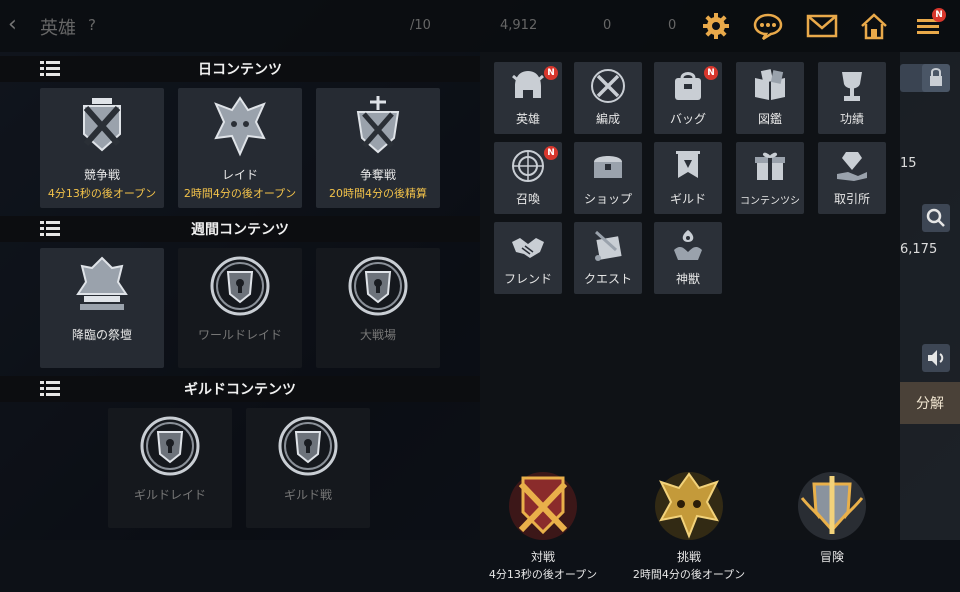 The width and height of the screenshot is (960, 592). I want to click on content-tile-conquest: 争奪戦 20時間4分の後精算, so click(378, 148).